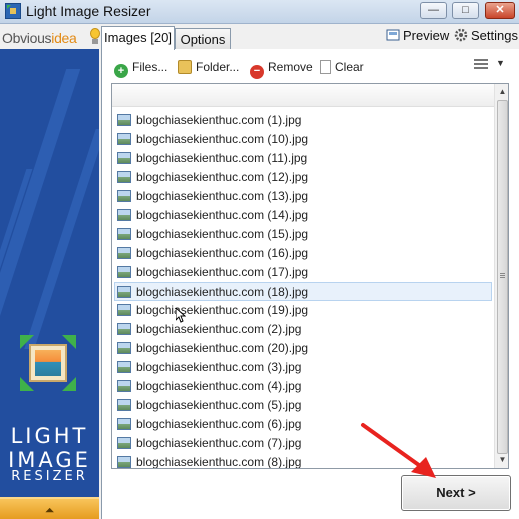 The image size is (519, 519). I want to click on file-list-item: blogchiasekienthuc.com (18).jpg, so click(303, 291).